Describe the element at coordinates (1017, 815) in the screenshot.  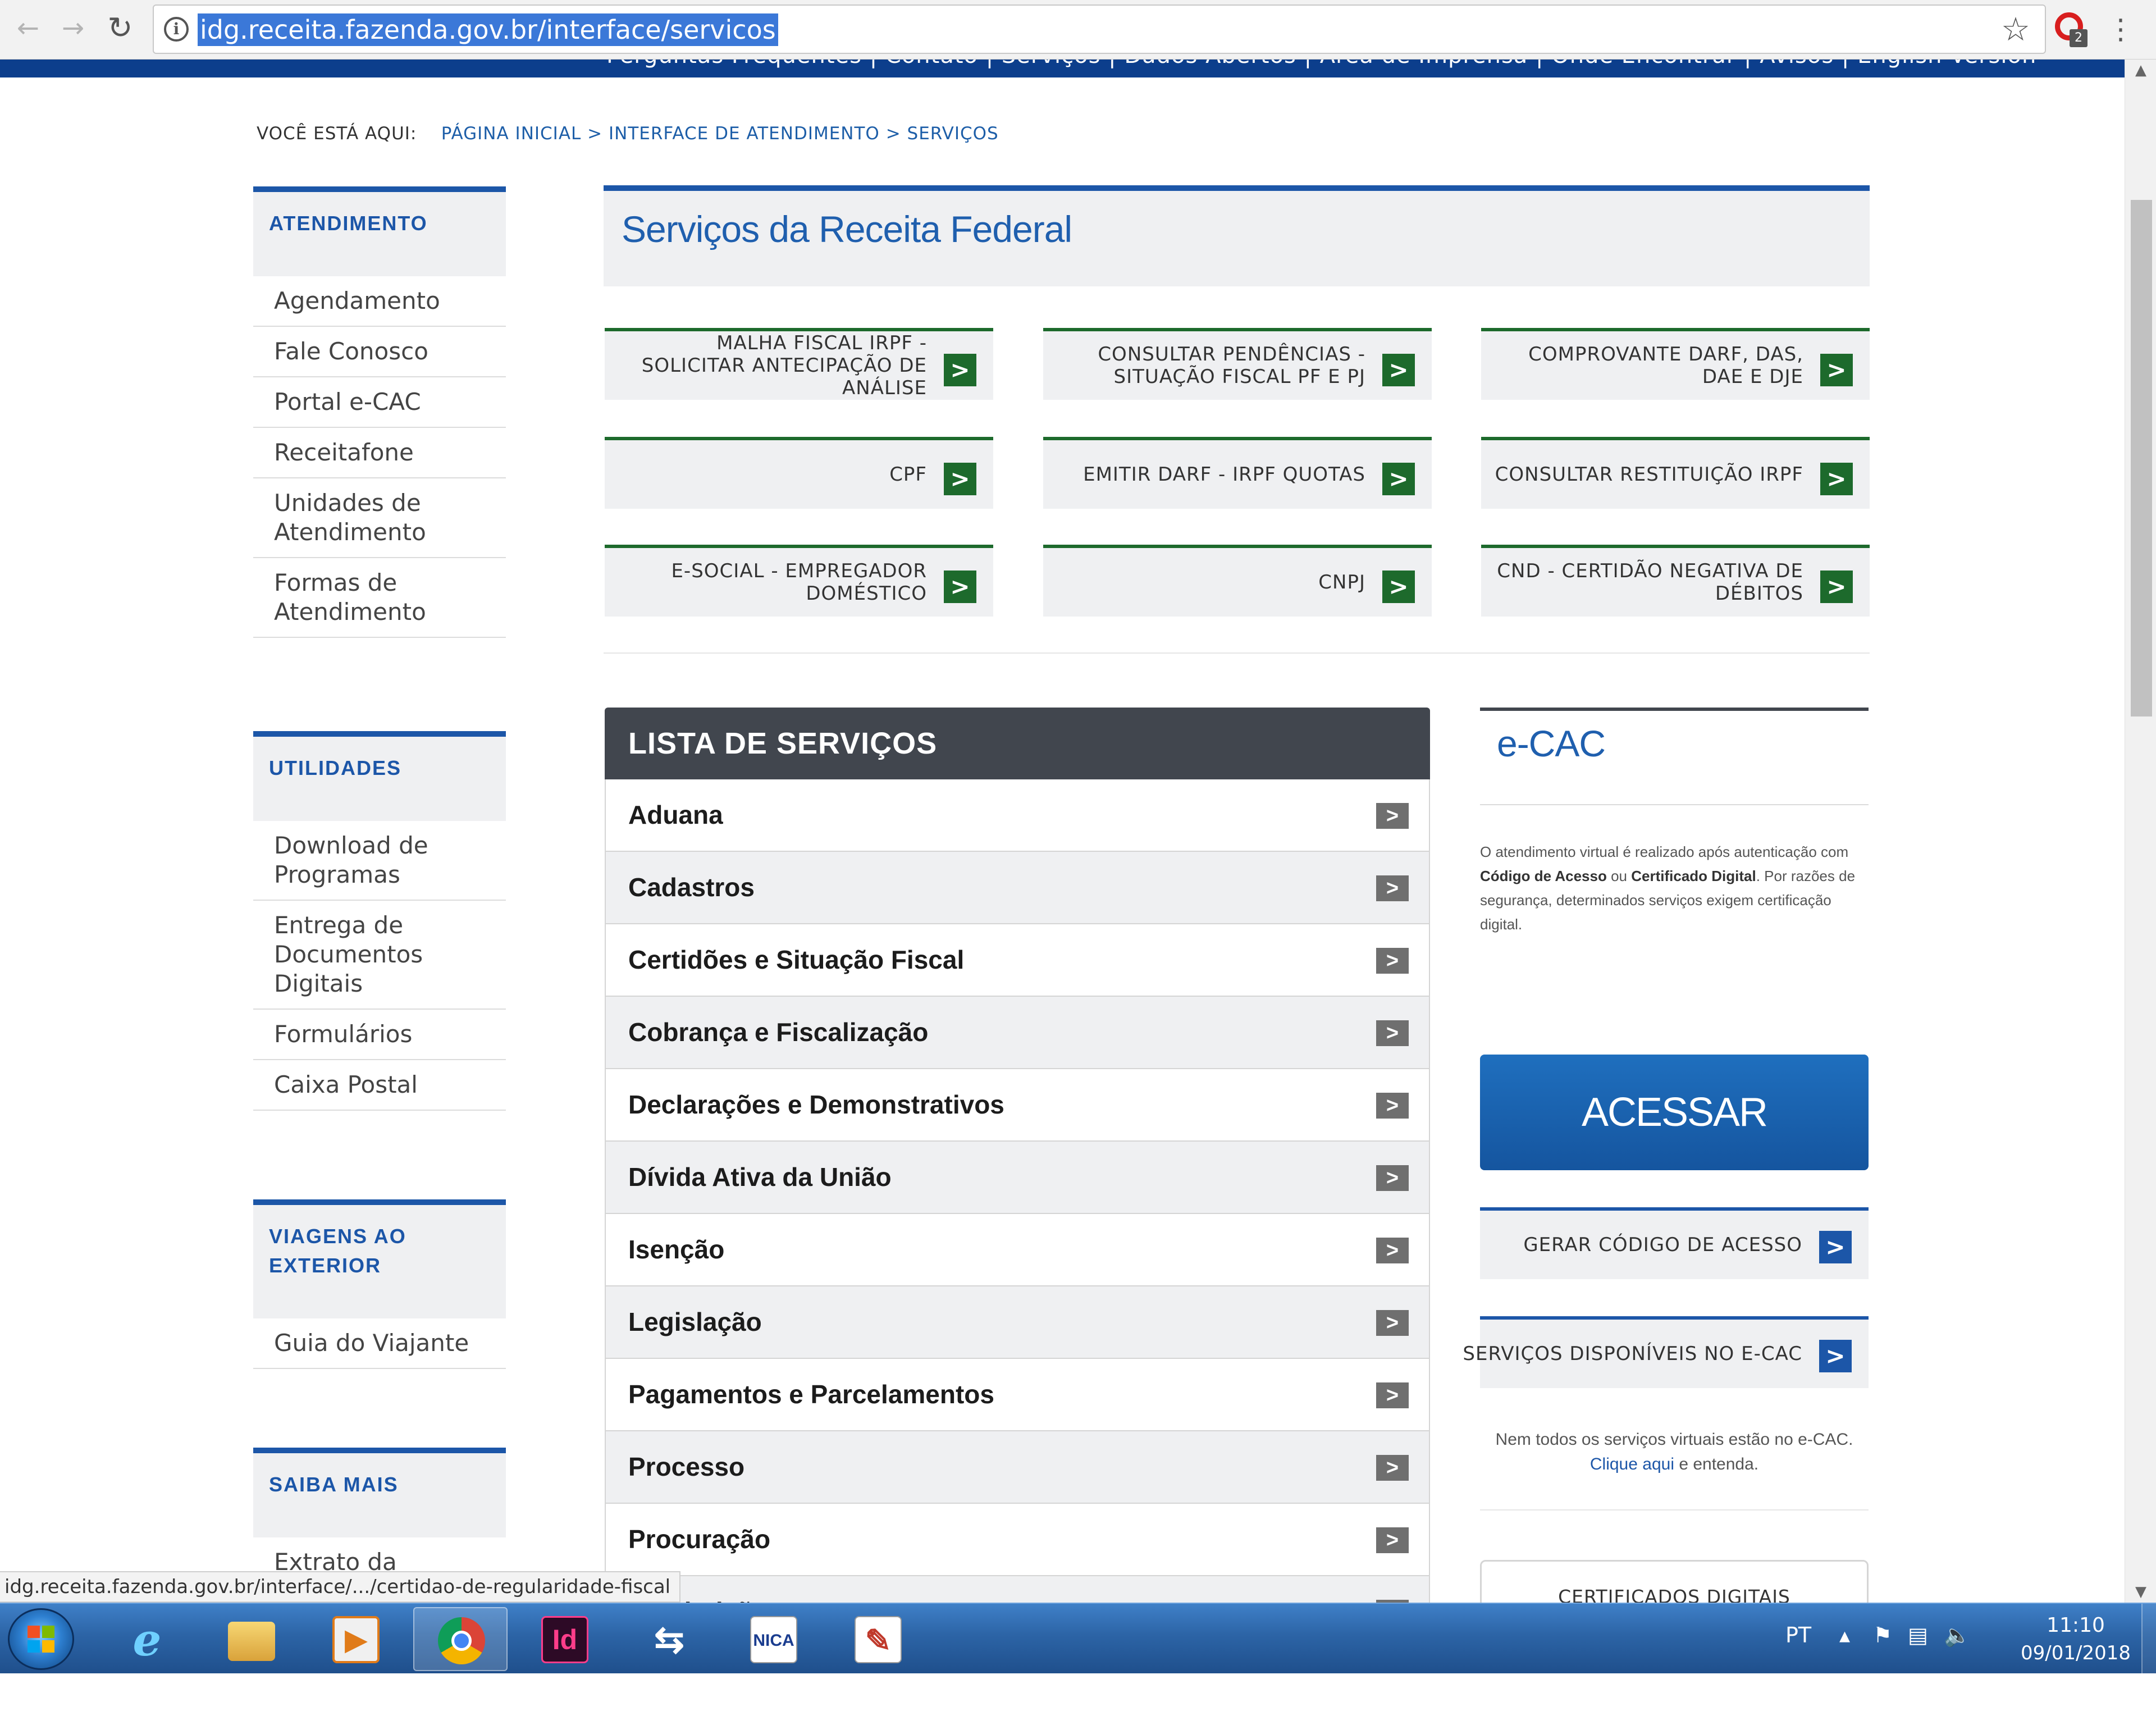
I see `service-item-aduana: Aduana >` at that location.